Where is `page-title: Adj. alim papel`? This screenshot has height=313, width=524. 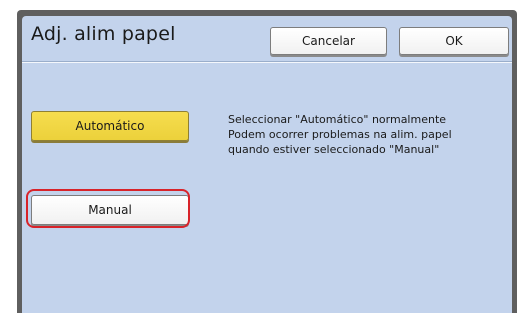
page-title: Adj. alim papel is located at coordinates (103, 34).